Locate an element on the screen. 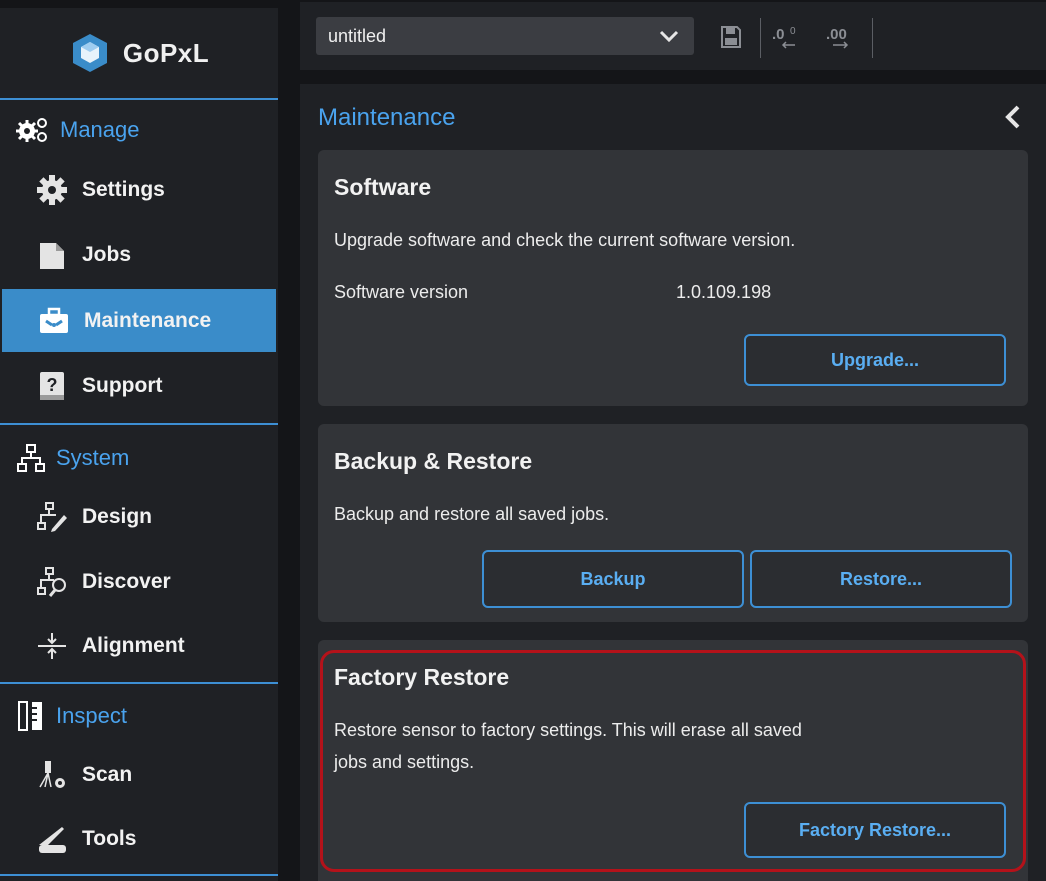  page-title: Maintenance is located at coordinates (387, 117).